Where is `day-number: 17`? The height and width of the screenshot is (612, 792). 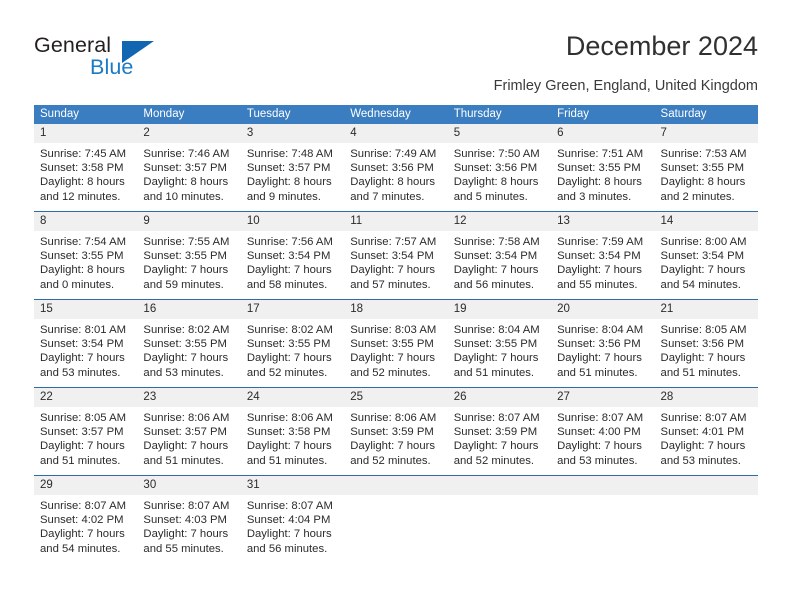 day-number: 17 is located at coordinates (292, 309).